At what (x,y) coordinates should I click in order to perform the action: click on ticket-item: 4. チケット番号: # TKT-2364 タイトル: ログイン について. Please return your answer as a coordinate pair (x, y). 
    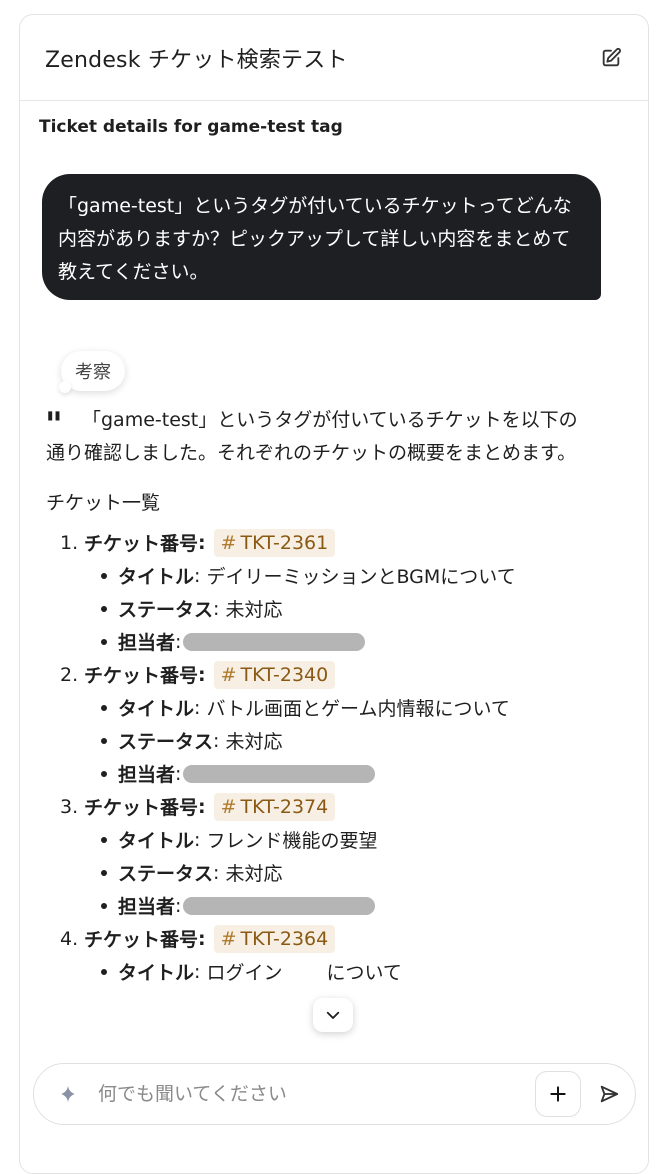
    Looking at the image, I should click on (316, 955).